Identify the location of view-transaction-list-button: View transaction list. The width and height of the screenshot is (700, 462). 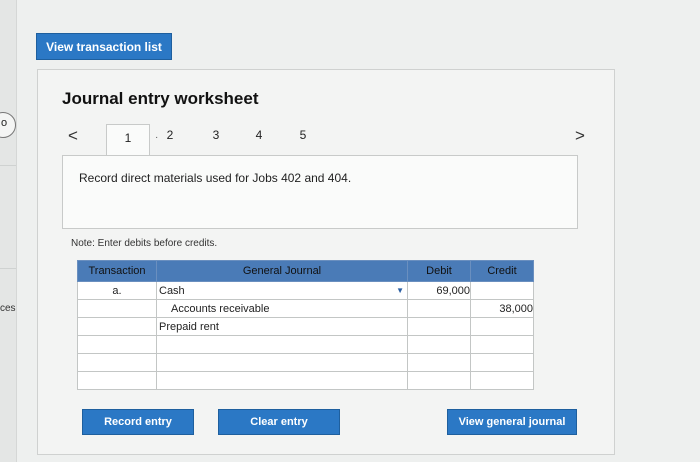
(104, 46).